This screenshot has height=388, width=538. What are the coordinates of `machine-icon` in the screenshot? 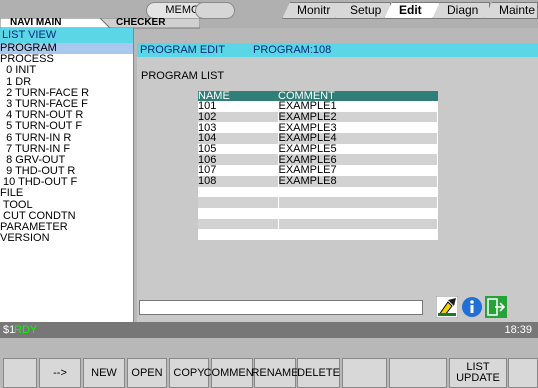 It's located at (447, 307).